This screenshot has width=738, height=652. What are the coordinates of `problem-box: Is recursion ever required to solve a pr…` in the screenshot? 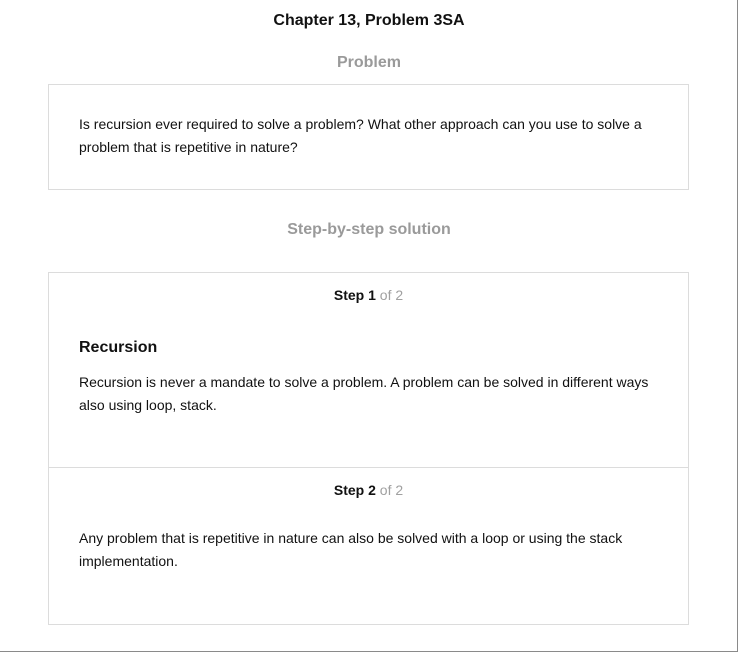 It's located at (368, 137).